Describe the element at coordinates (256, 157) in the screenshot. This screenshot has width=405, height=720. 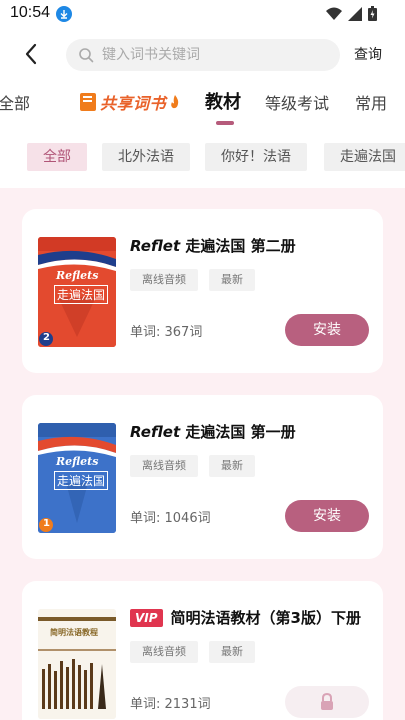
I see `filter-chip-bonjour-french: 你好！法语` at that location.